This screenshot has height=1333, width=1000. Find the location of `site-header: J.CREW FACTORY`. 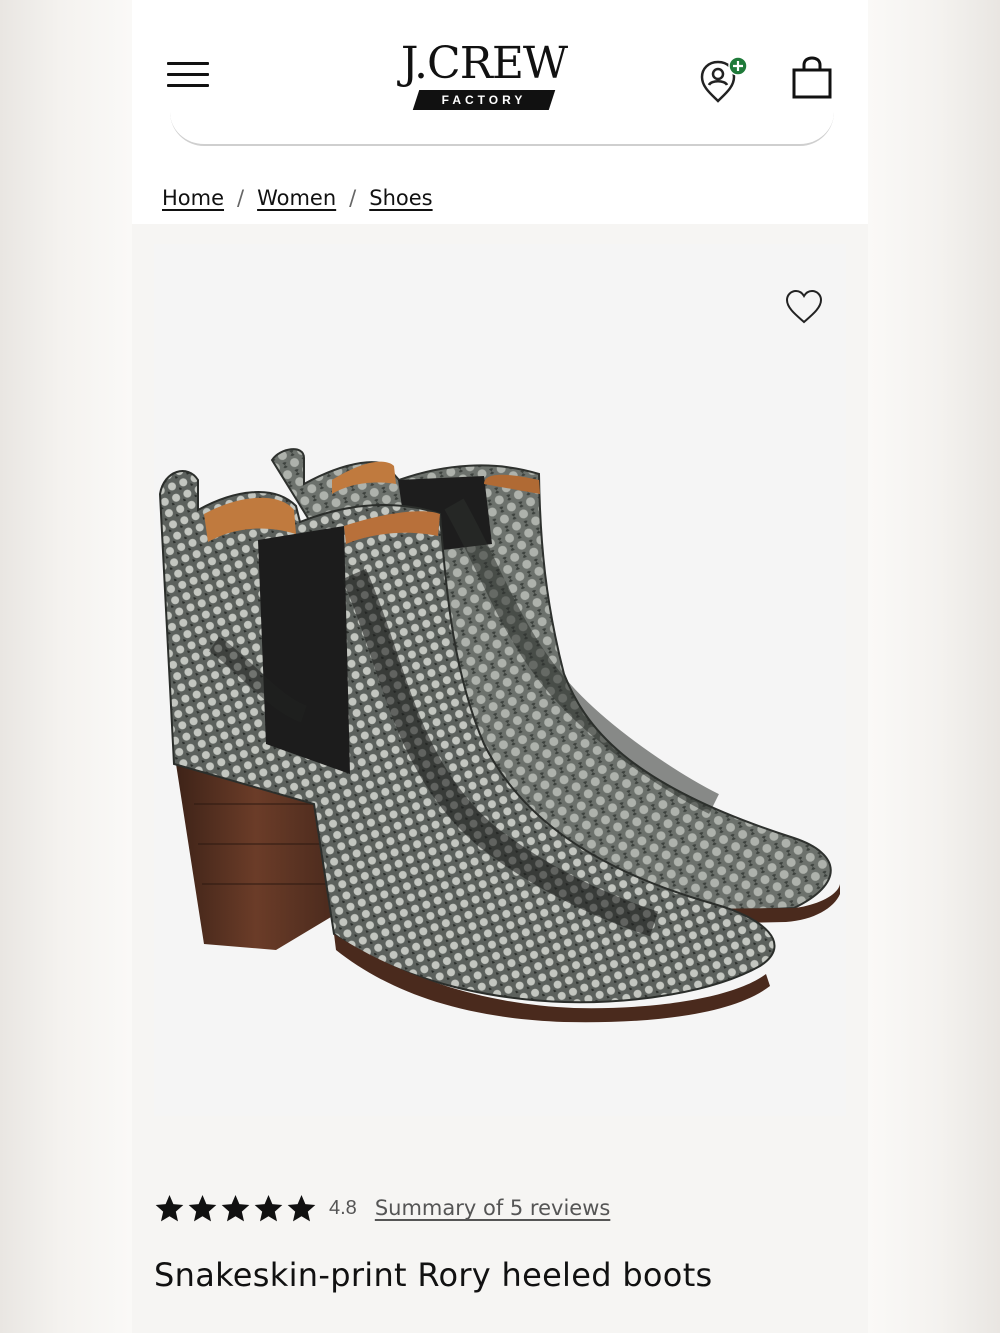

site-header: J.CREW FACTORY is located at coordinates (500, 73).